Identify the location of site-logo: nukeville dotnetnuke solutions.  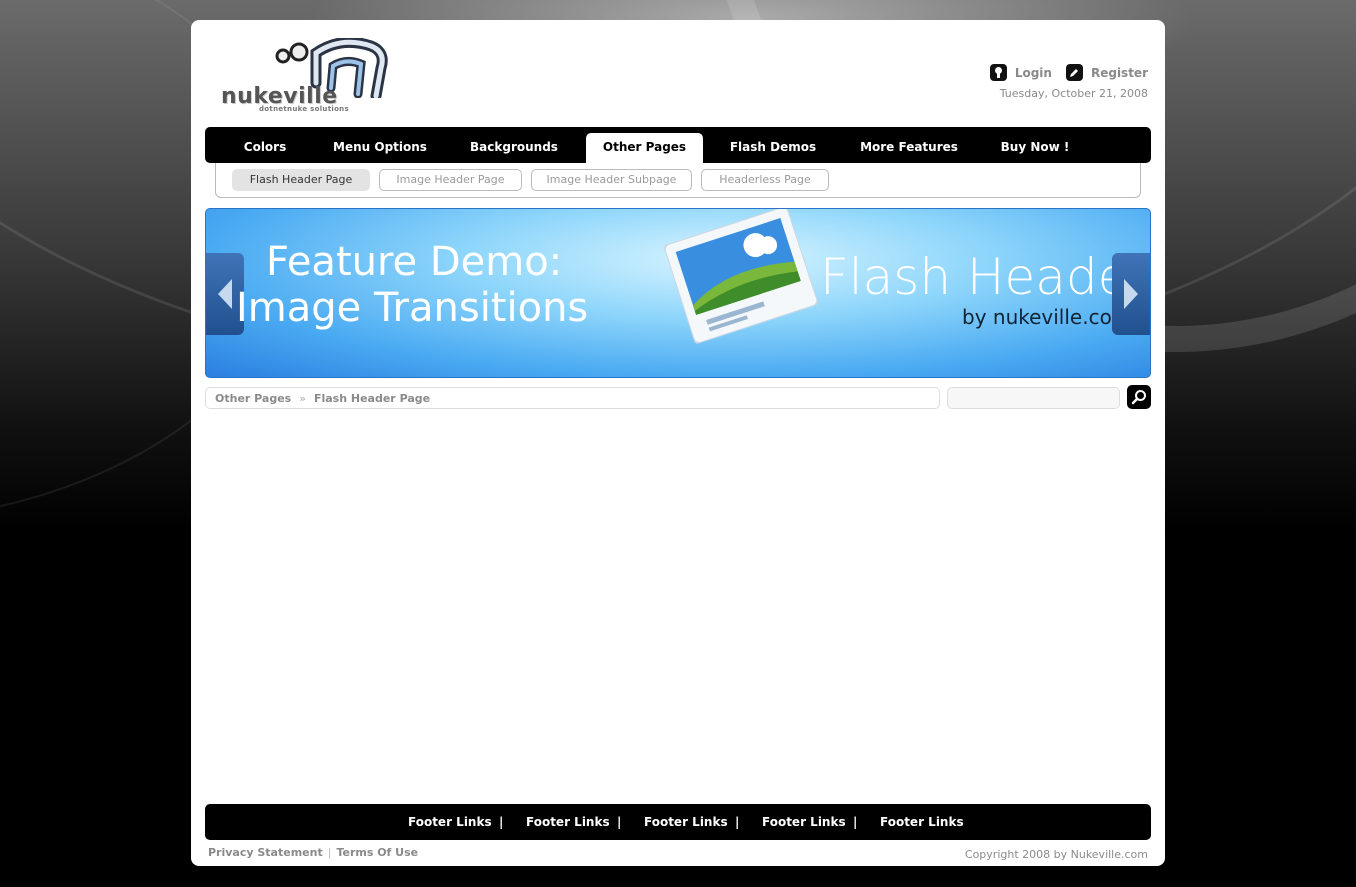
(306, 77).